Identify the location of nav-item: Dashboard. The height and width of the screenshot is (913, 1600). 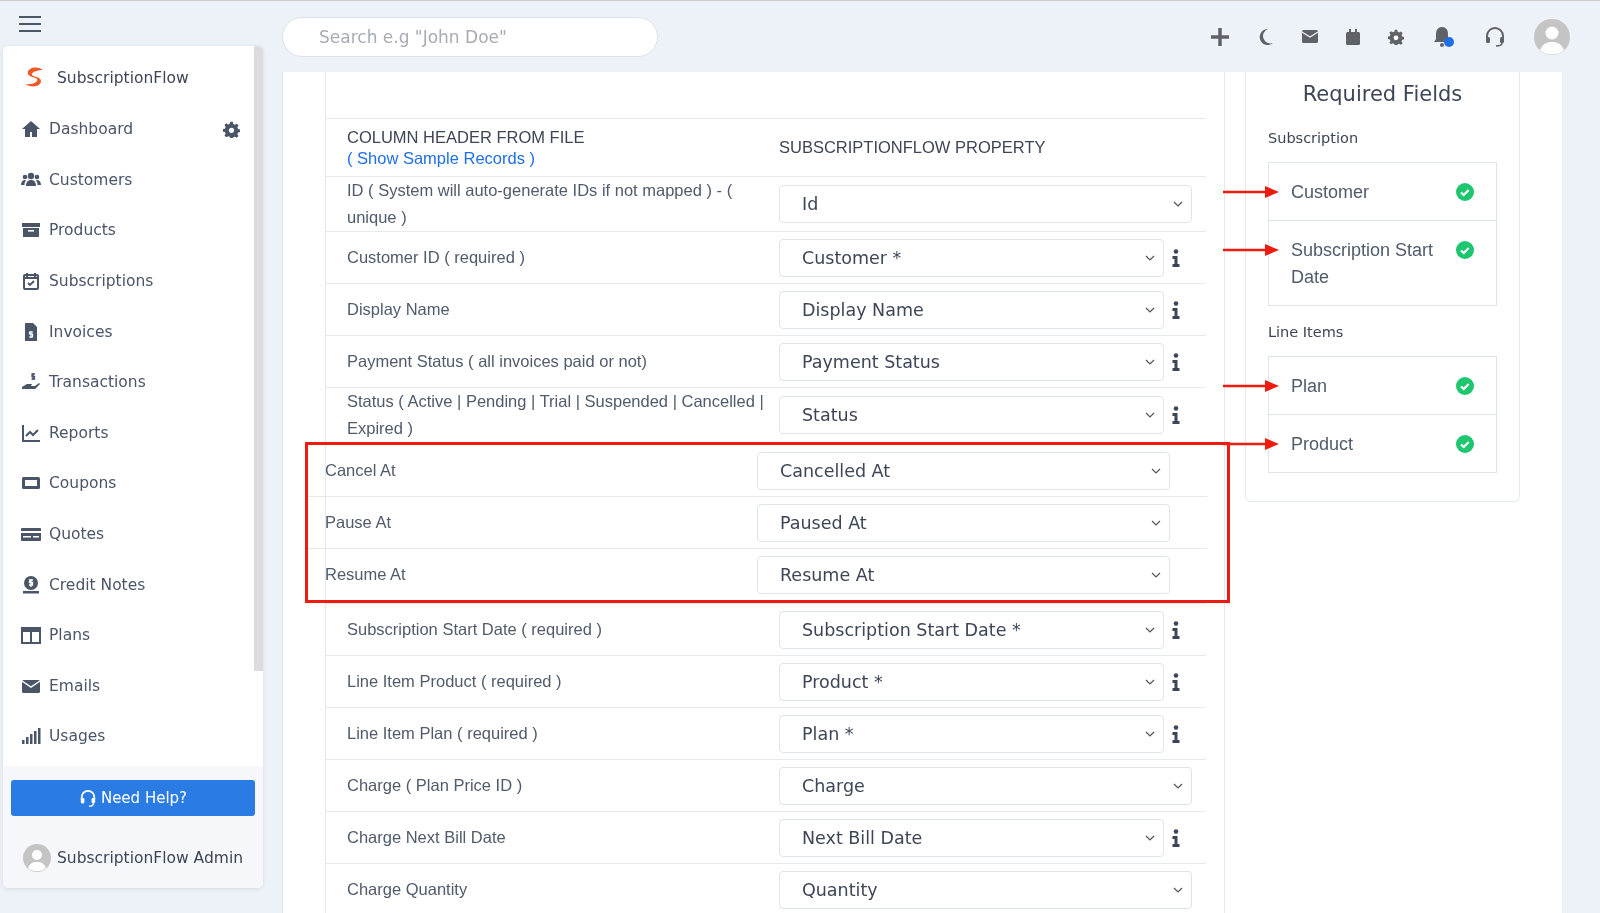
(128, 129).